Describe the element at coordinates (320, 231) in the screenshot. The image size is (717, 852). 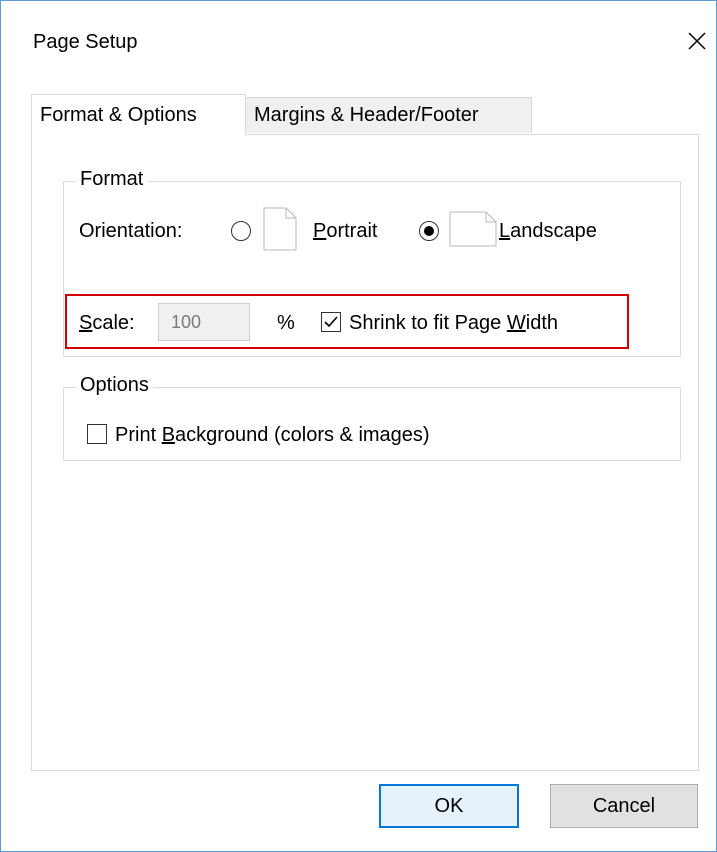
I see `portrait-label-mnemonic: P` at that location.